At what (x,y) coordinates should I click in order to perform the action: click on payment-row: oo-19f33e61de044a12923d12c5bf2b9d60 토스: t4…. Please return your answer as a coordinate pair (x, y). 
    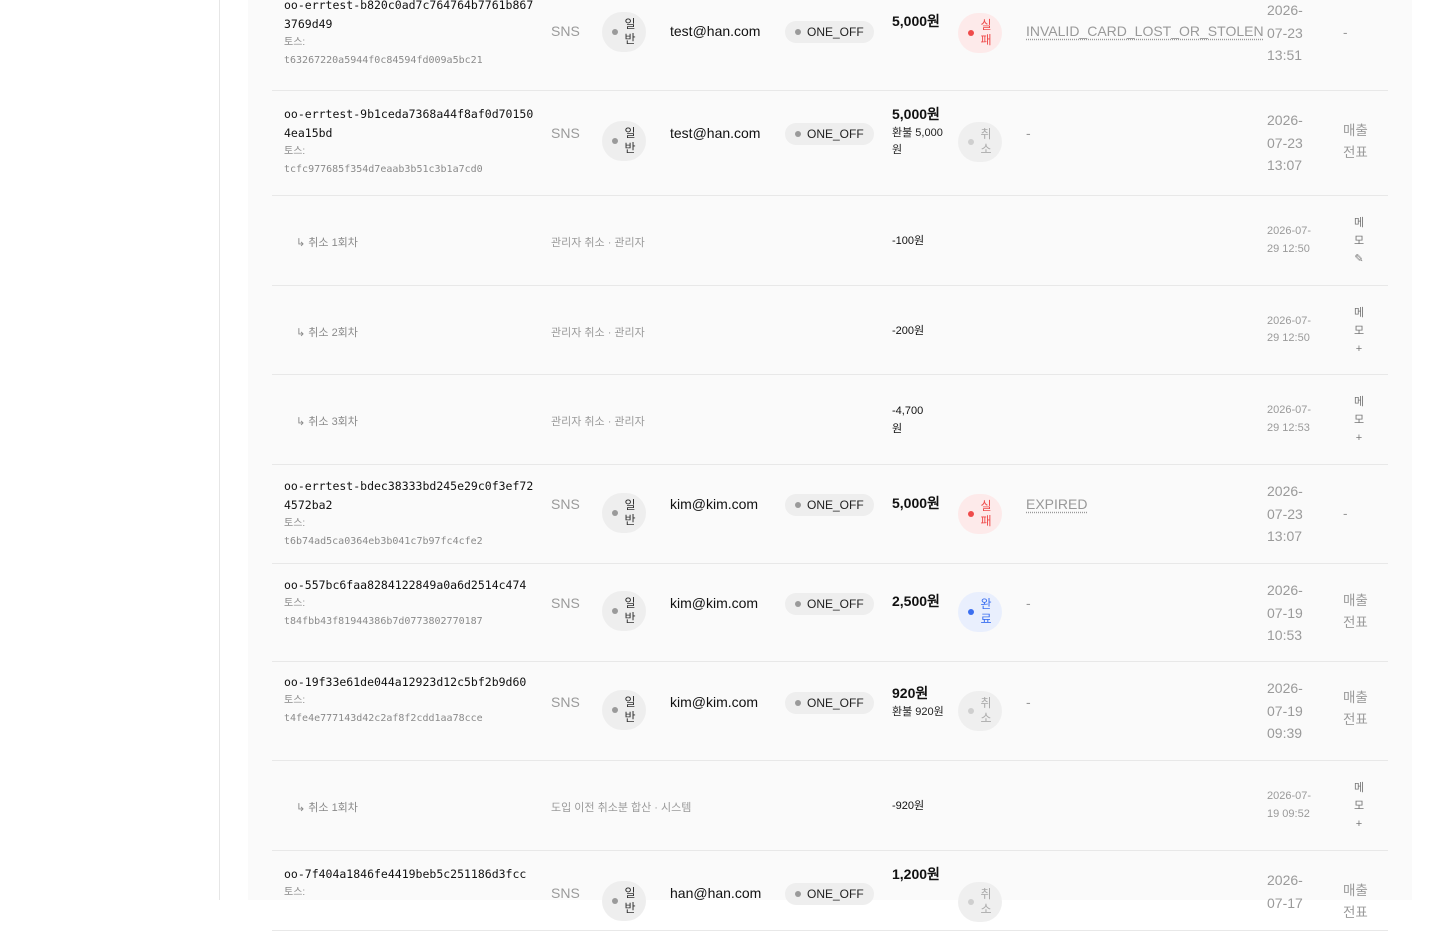
    Looking at the image, I should click on (830, 711).